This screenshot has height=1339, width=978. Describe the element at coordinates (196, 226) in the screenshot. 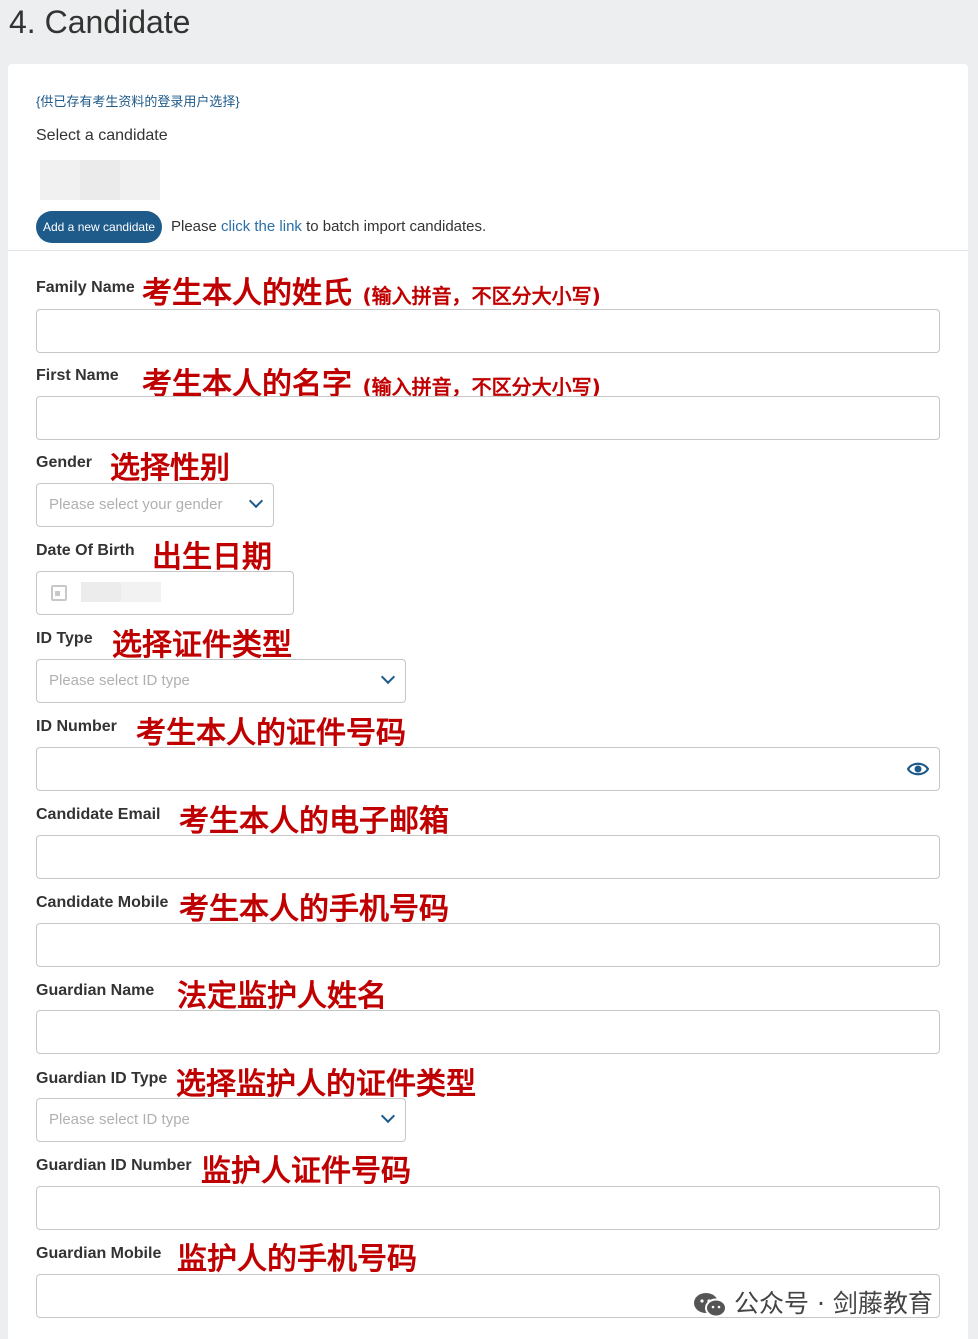

I see `batch-prefix: Please` at that location.